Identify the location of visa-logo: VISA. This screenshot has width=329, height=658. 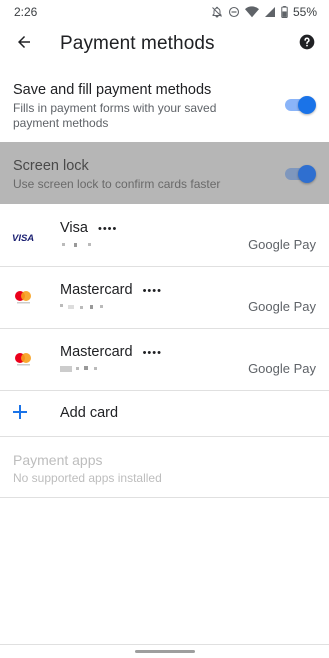
(24, 237).